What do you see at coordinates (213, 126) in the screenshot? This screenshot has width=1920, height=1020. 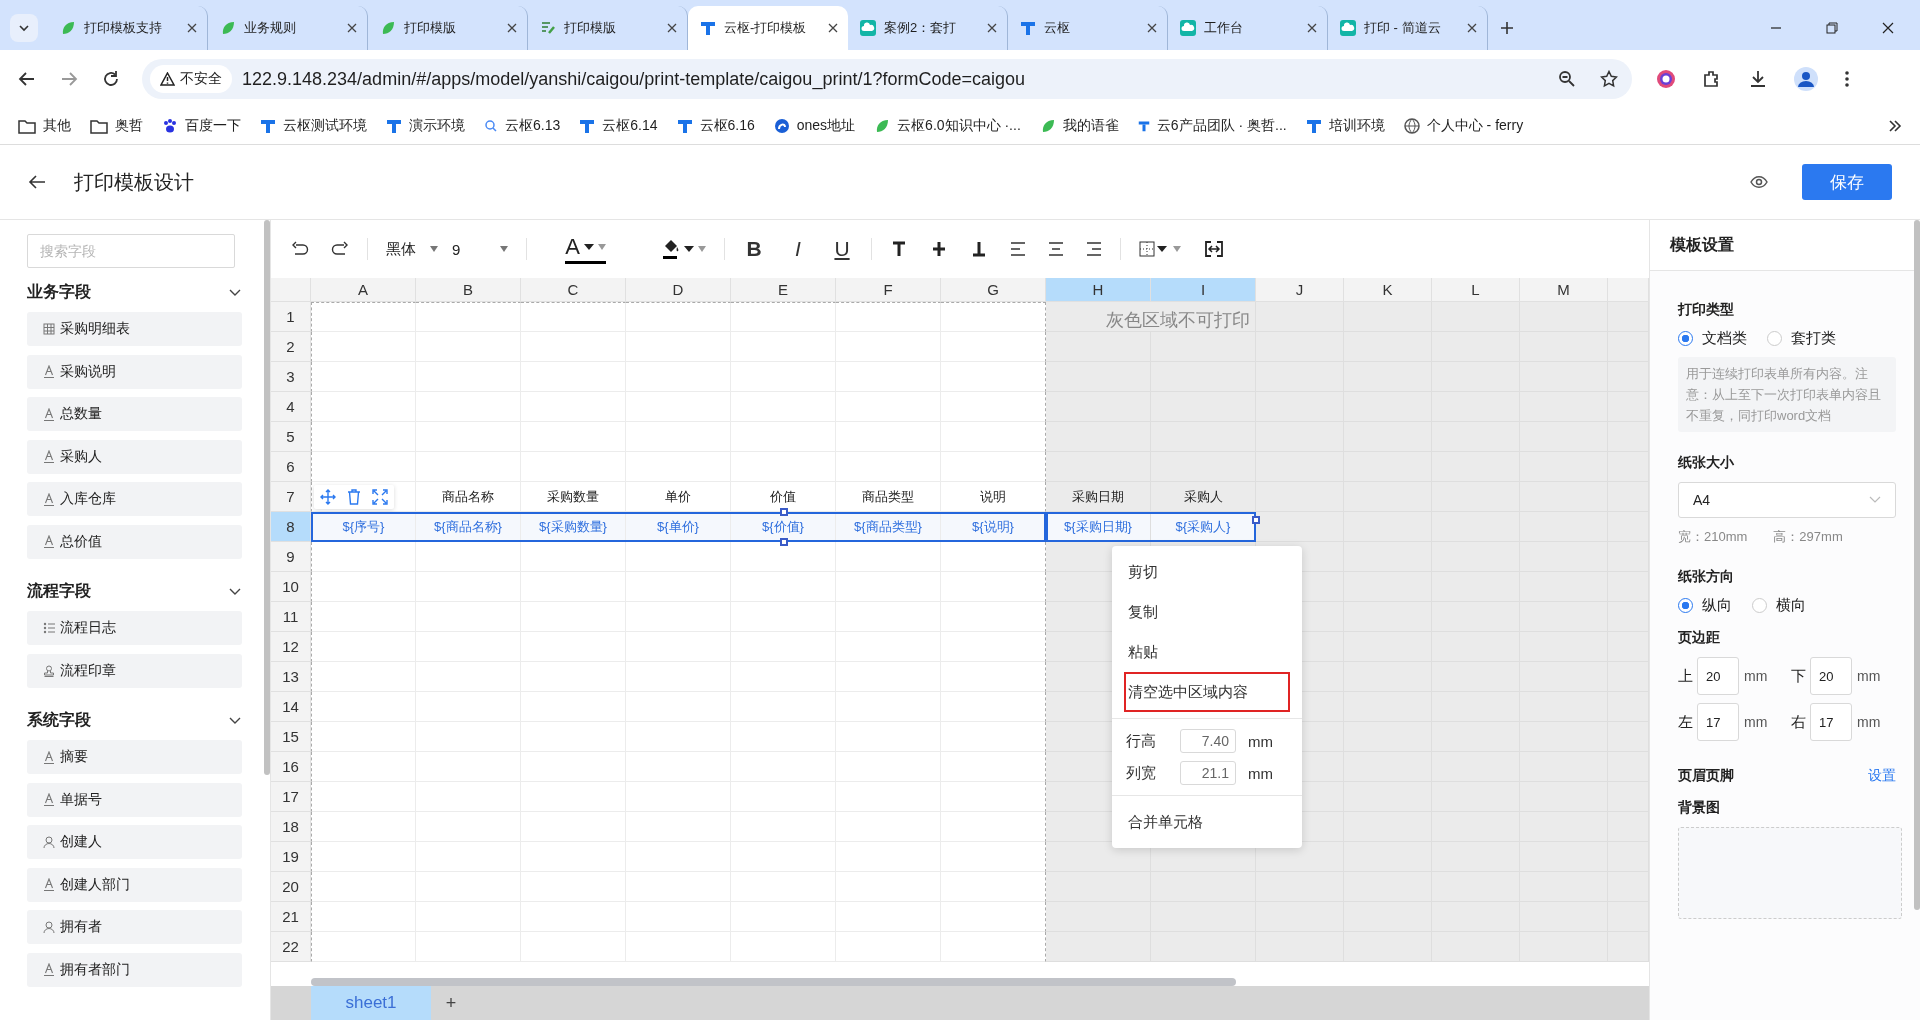 I see `bookmark-label: 百度一下` at bounding box center [213, 126].